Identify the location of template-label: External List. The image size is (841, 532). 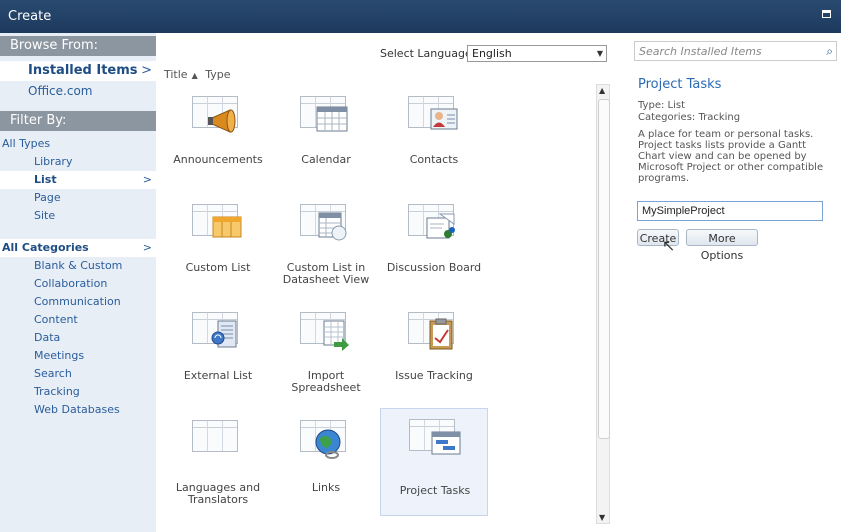
(218, 375).